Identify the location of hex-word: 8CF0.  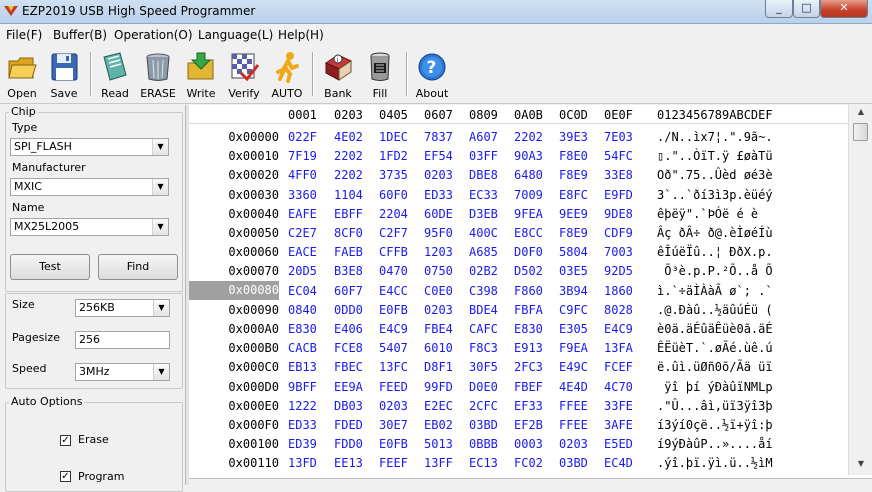
(348, 233).